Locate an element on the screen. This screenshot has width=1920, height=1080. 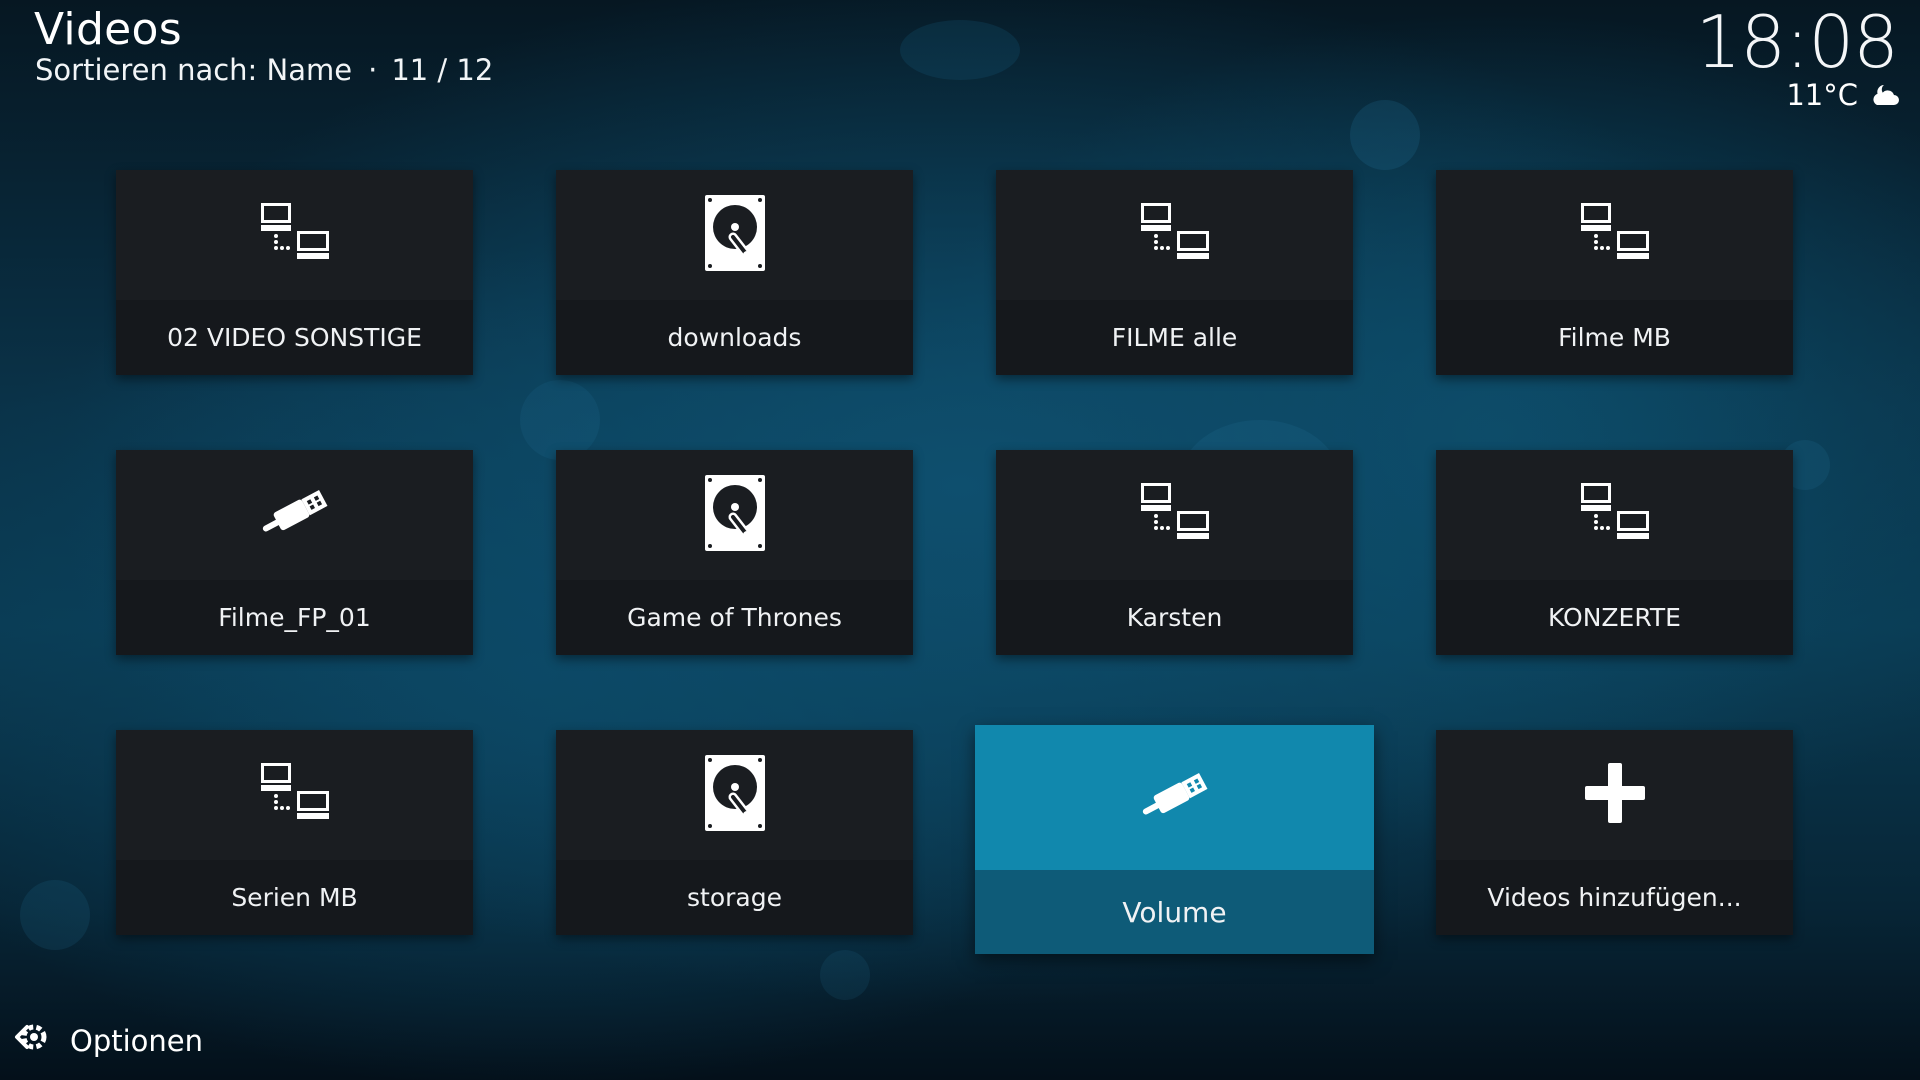
tile-label: Filme_FP_01 is located at coordinates (294, 617).